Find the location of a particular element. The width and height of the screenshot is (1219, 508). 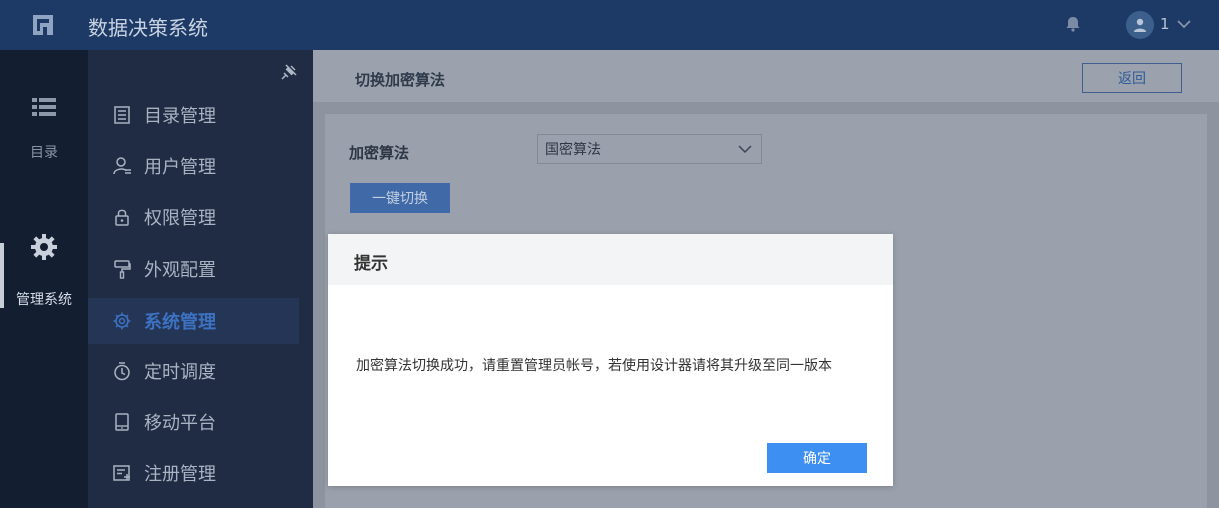

menu-item-label: 用户管理 is located at coordinates (180, 167).